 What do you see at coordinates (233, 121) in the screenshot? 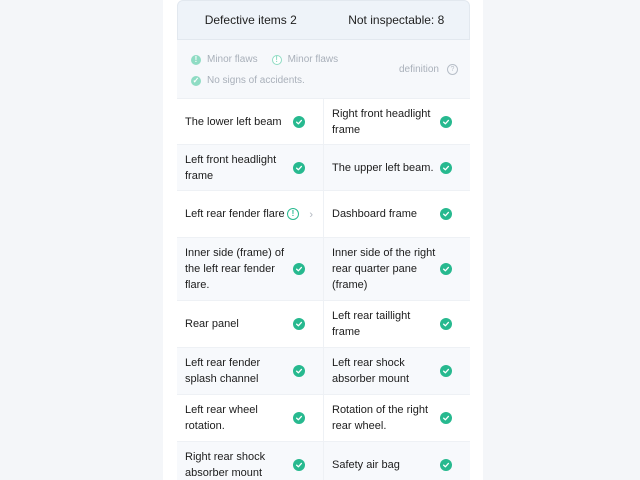
I see `inspection-item-label: The lower left beam` at bounding box center [233, 121].